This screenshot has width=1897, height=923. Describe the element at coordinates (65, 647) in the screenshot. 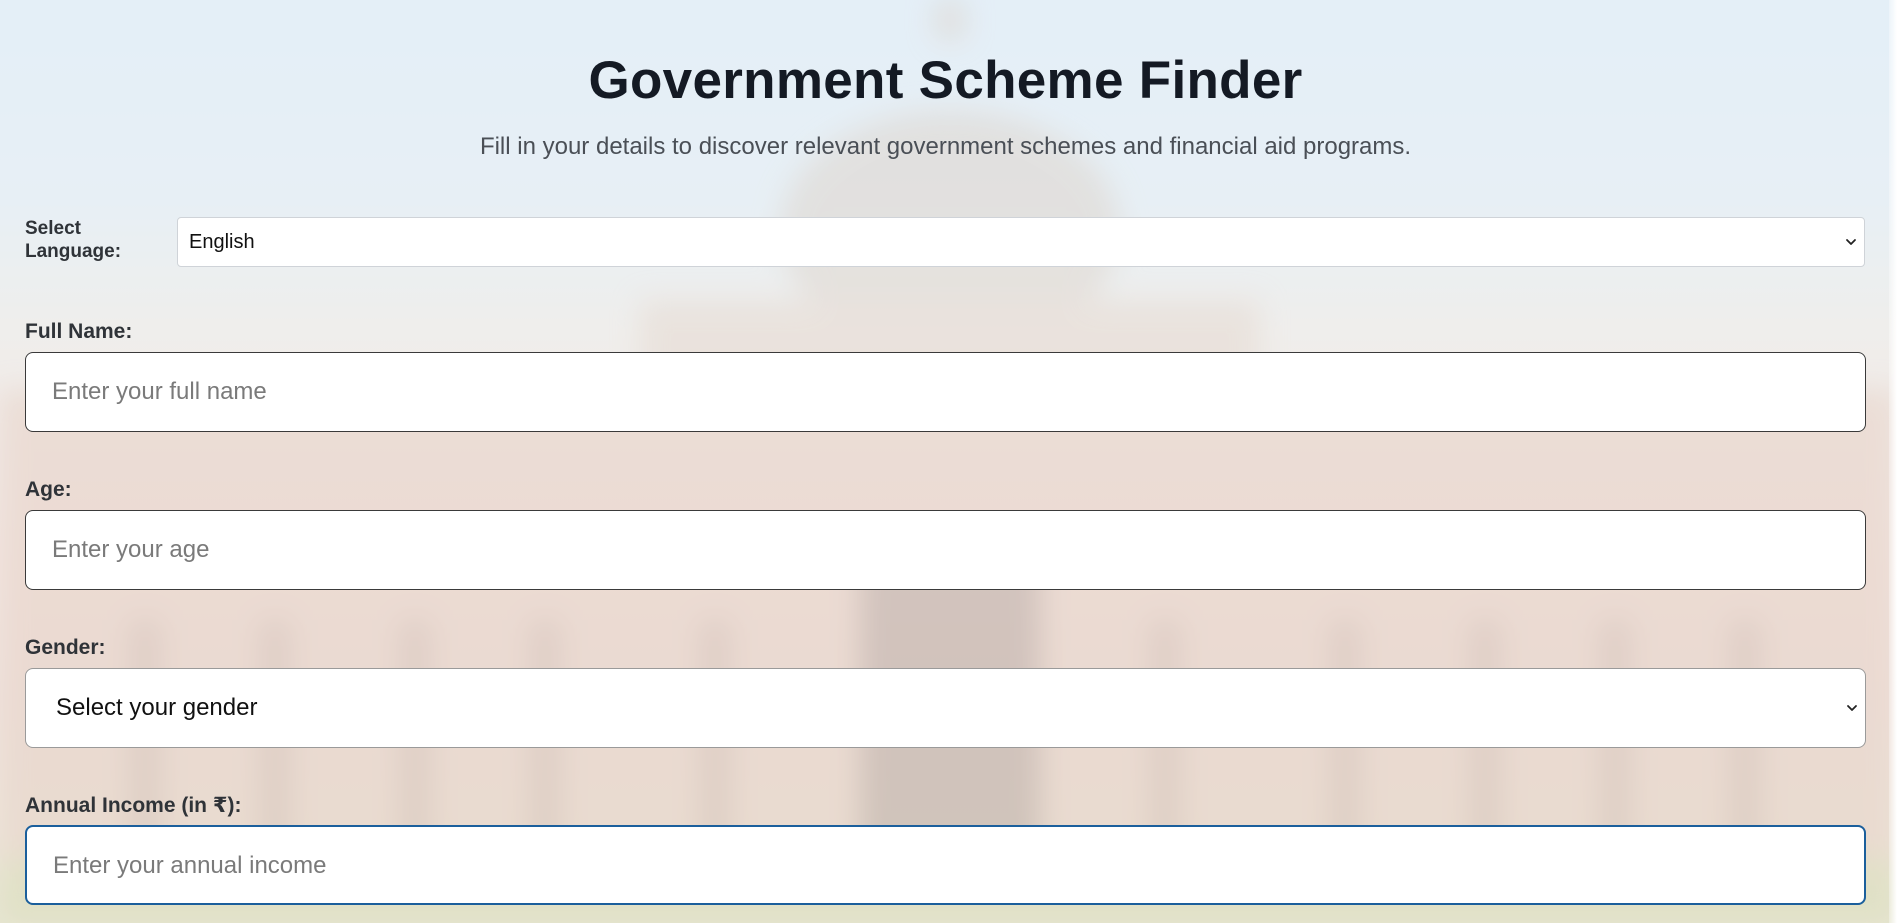

I see `gender-label: Gender:` at that location.